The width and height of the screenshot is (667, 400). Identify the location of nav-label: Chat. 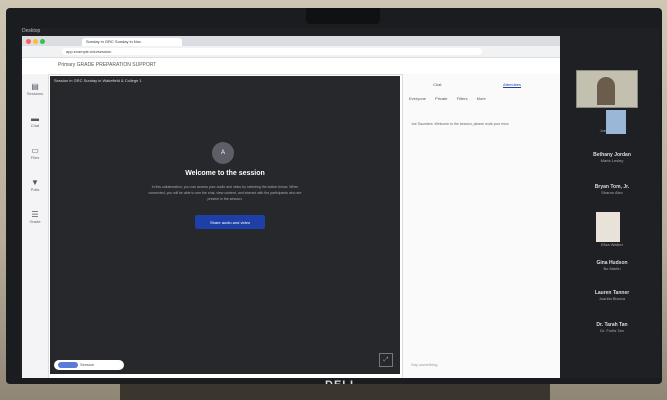
(35, 125).